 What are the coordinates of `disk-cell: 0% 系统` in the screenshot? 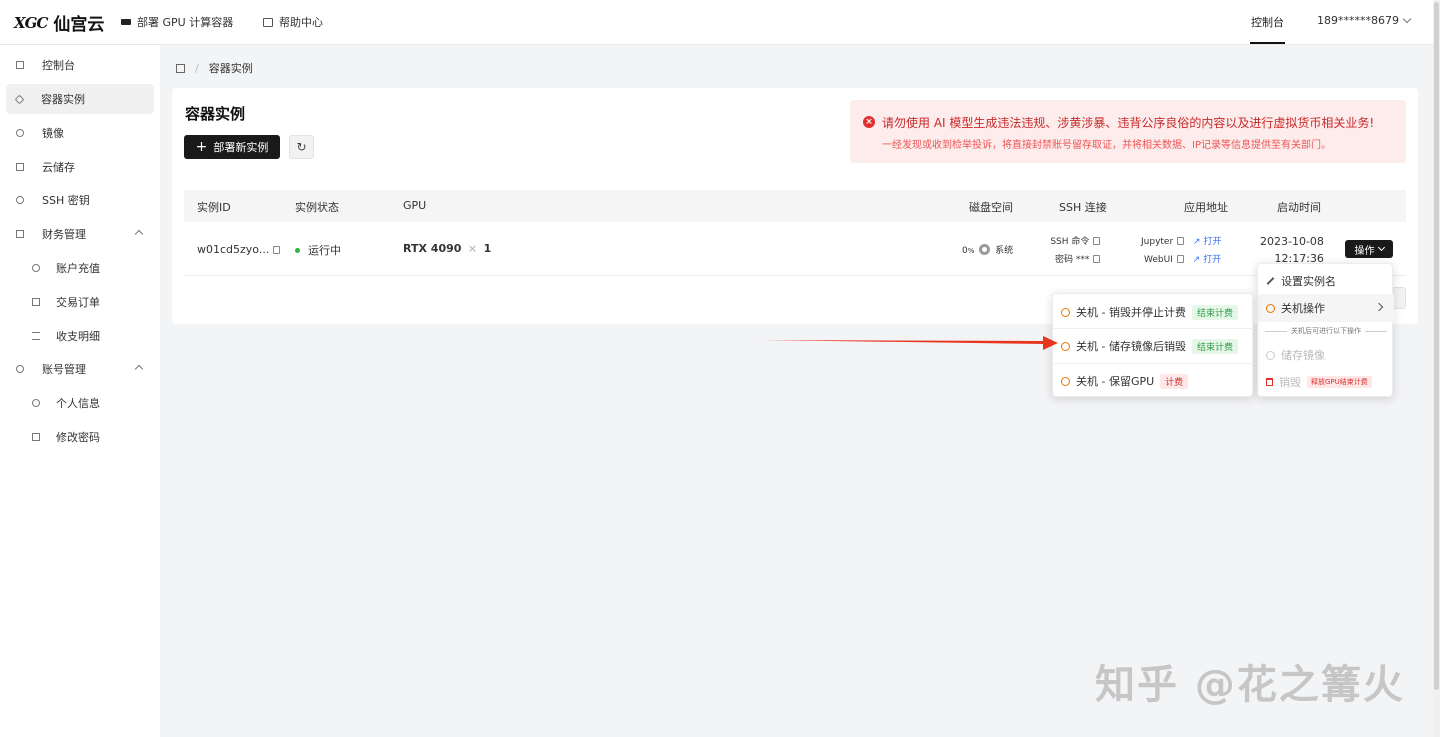 It's located at (987, 249).